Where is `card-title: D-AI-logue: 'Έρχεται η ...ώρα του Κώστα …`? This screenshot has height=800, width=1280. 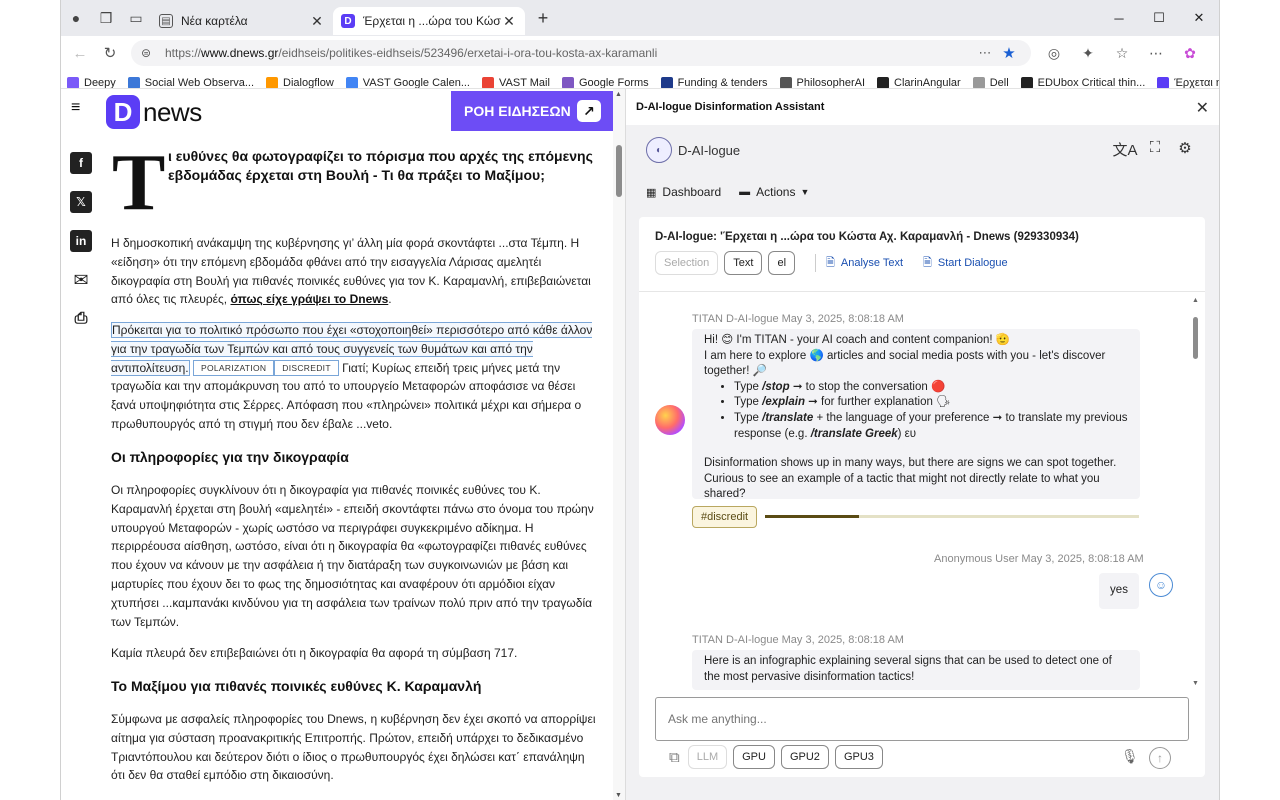
card-title: D-AI-logue: 'Έρχεται η ...ώρα του Κώστα … is located at coordinates (867, 237).